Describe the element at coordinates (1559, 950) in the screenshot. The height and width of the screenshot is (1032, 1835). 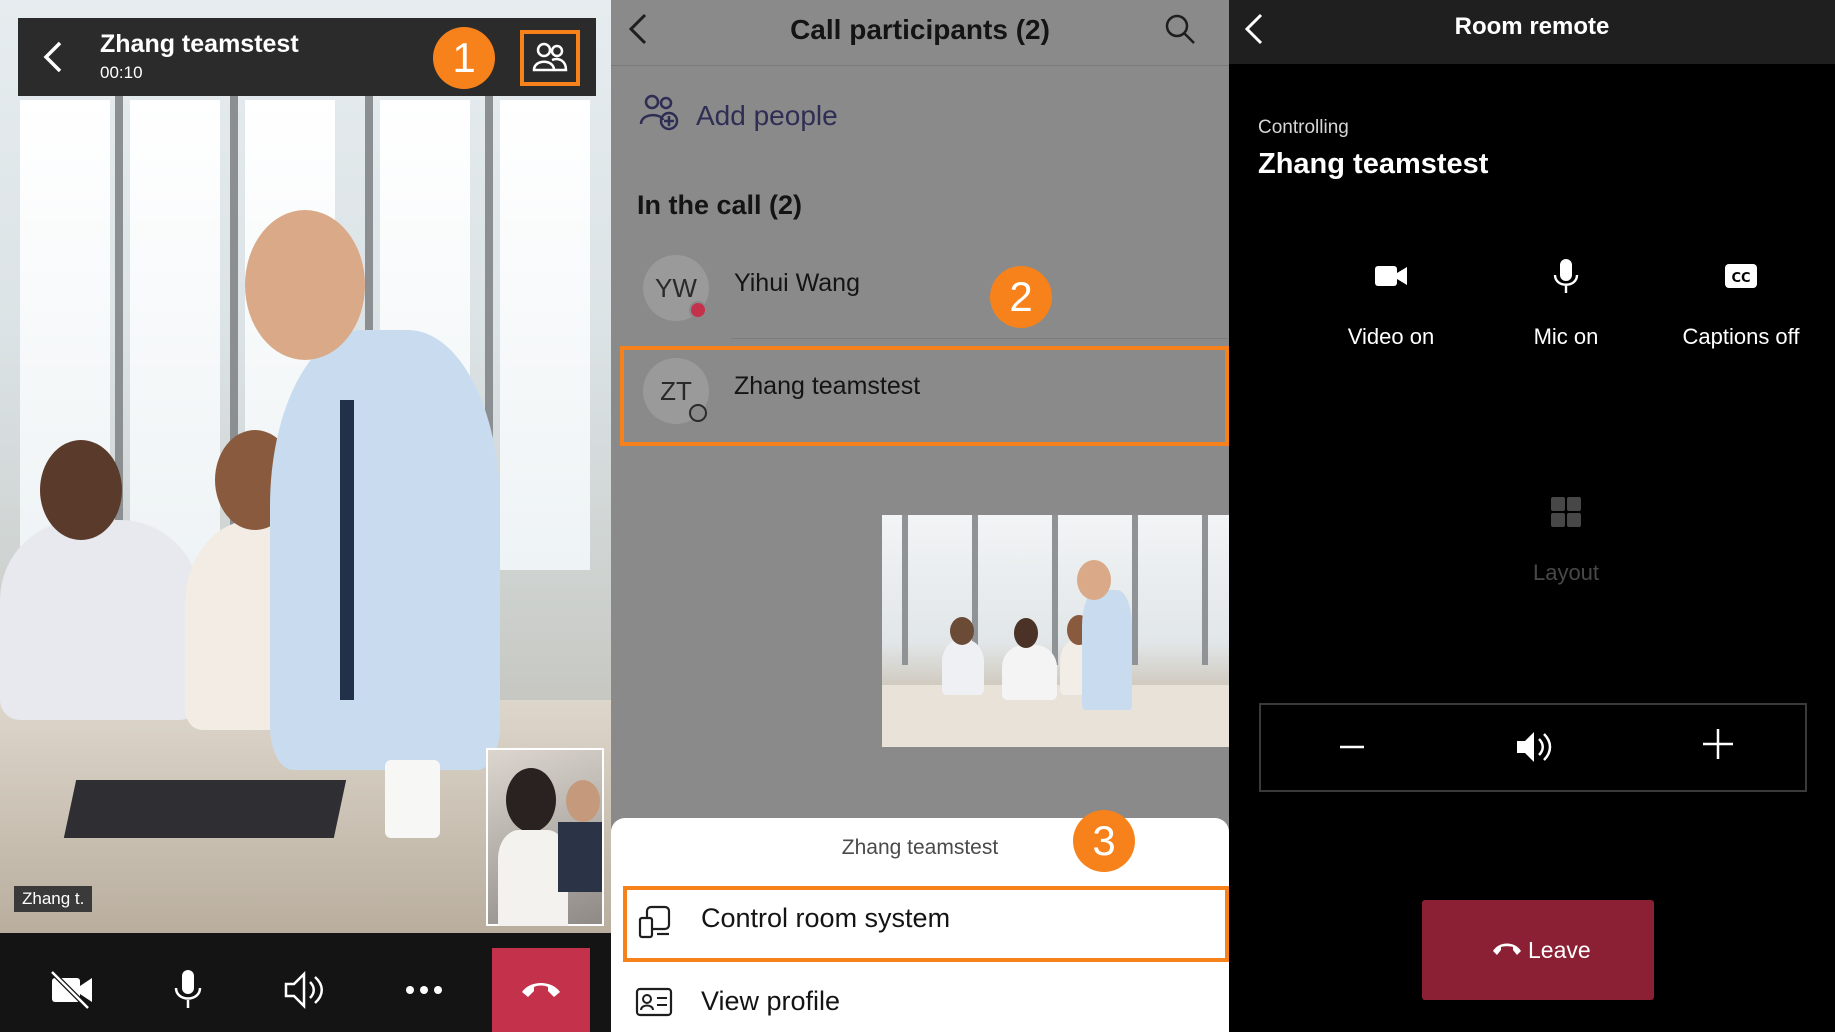
I see `leave-label: Leave` at that location.